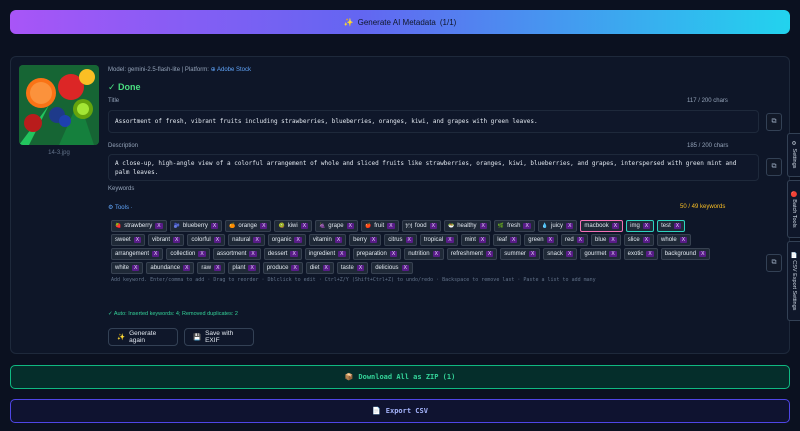  What do you see at coordinates (421, 226) in the screenshot?
I see `keyword-chip: 🍽 food X` at bounding box center [421, 226].